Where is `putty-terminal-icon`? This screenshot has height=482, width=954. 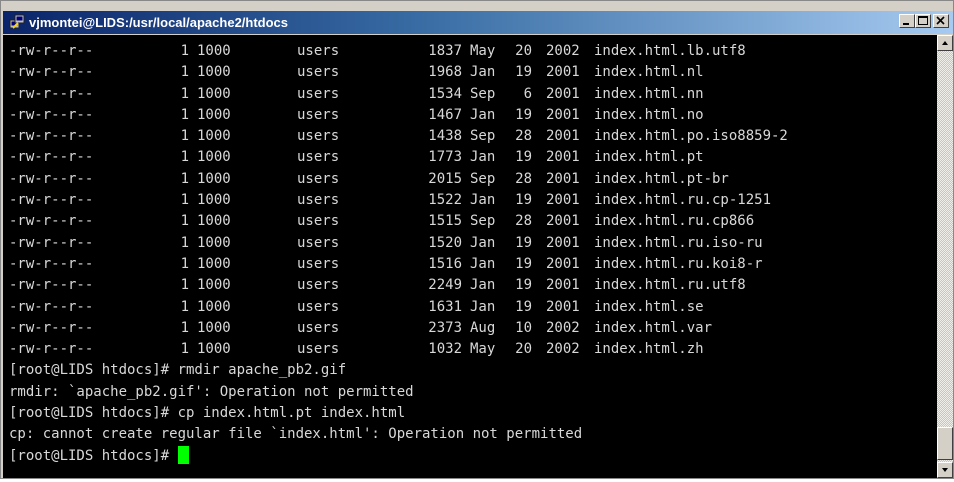 putty-terminal-icon is located at coordinates (17, 21).